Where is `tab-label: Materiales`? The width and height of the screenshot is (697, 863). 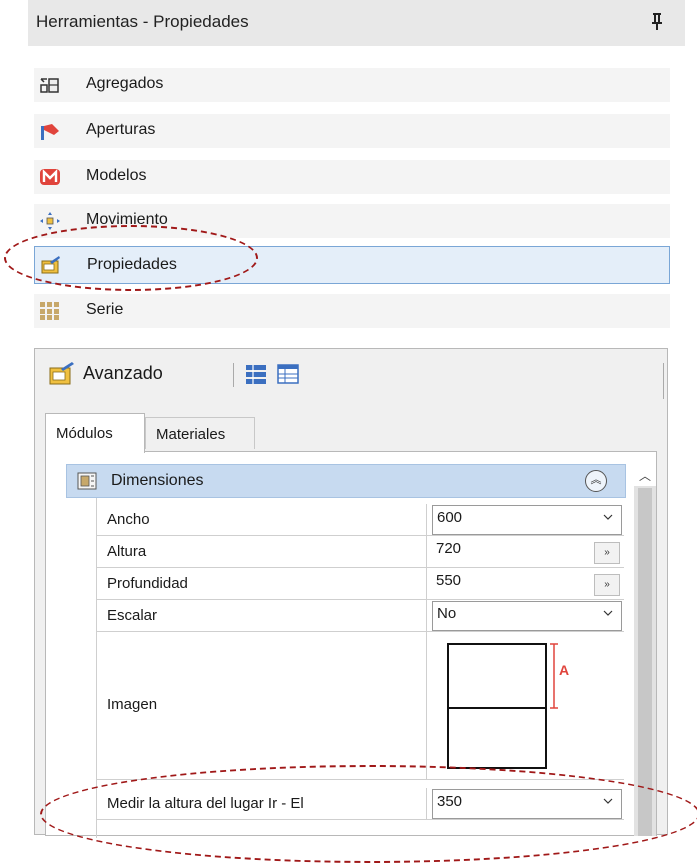 tab-label: Materiales is located at coordinates (191, 434).